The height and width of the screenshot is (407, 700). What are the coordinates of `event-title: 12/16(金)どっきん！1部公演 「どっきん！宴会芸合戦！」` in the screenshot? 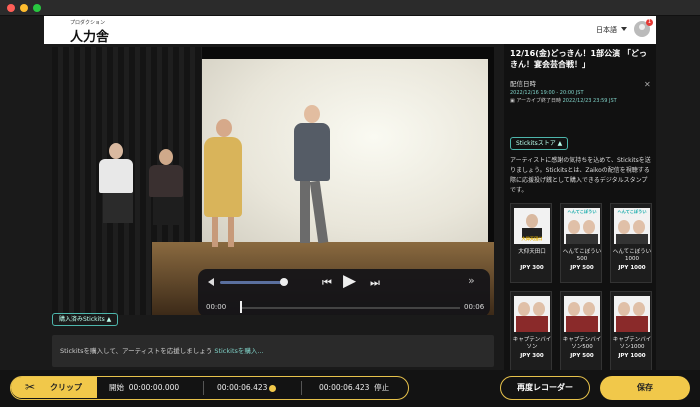 It's located at (578, 59).